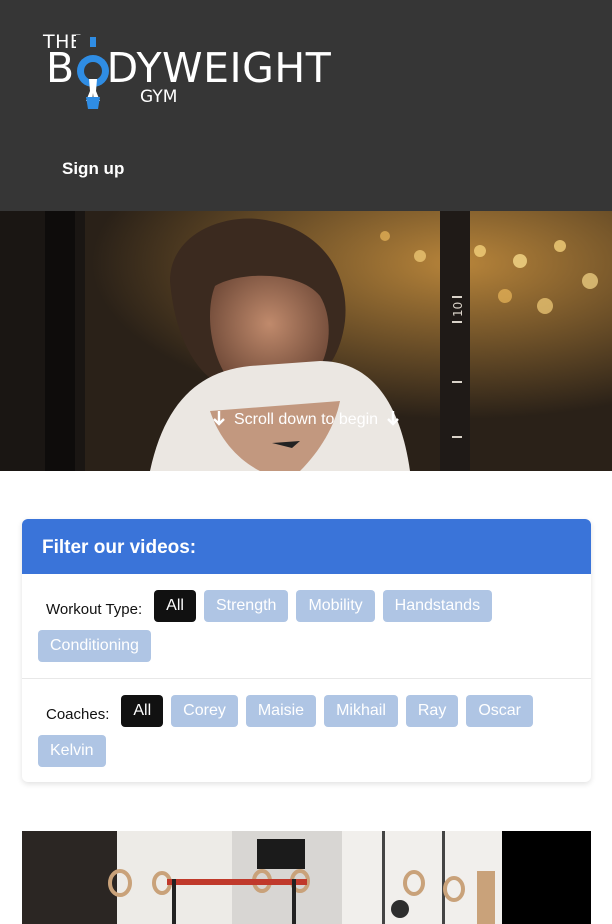 Image resolution: width=612 pixels, height=924 pixels. Describe the element at coordinates (262, 877) in the screenshot. I see `video-thumbnail-image` at that location.